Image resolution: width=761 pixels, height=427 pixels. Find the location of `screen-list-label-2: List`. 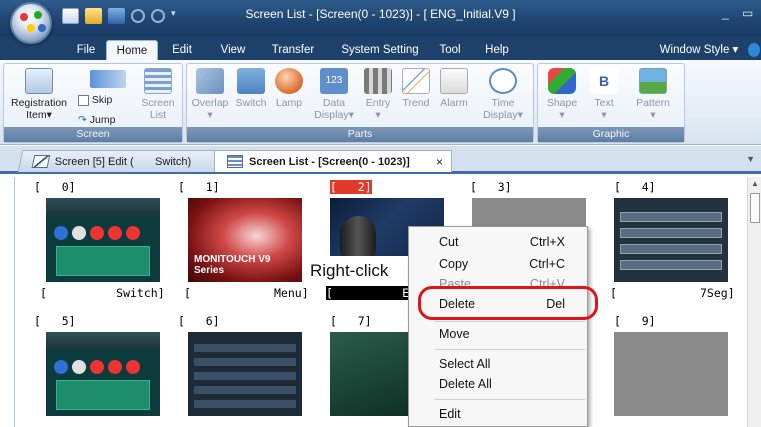

screen-list-label-2: List is located at coordinates (158, 115).